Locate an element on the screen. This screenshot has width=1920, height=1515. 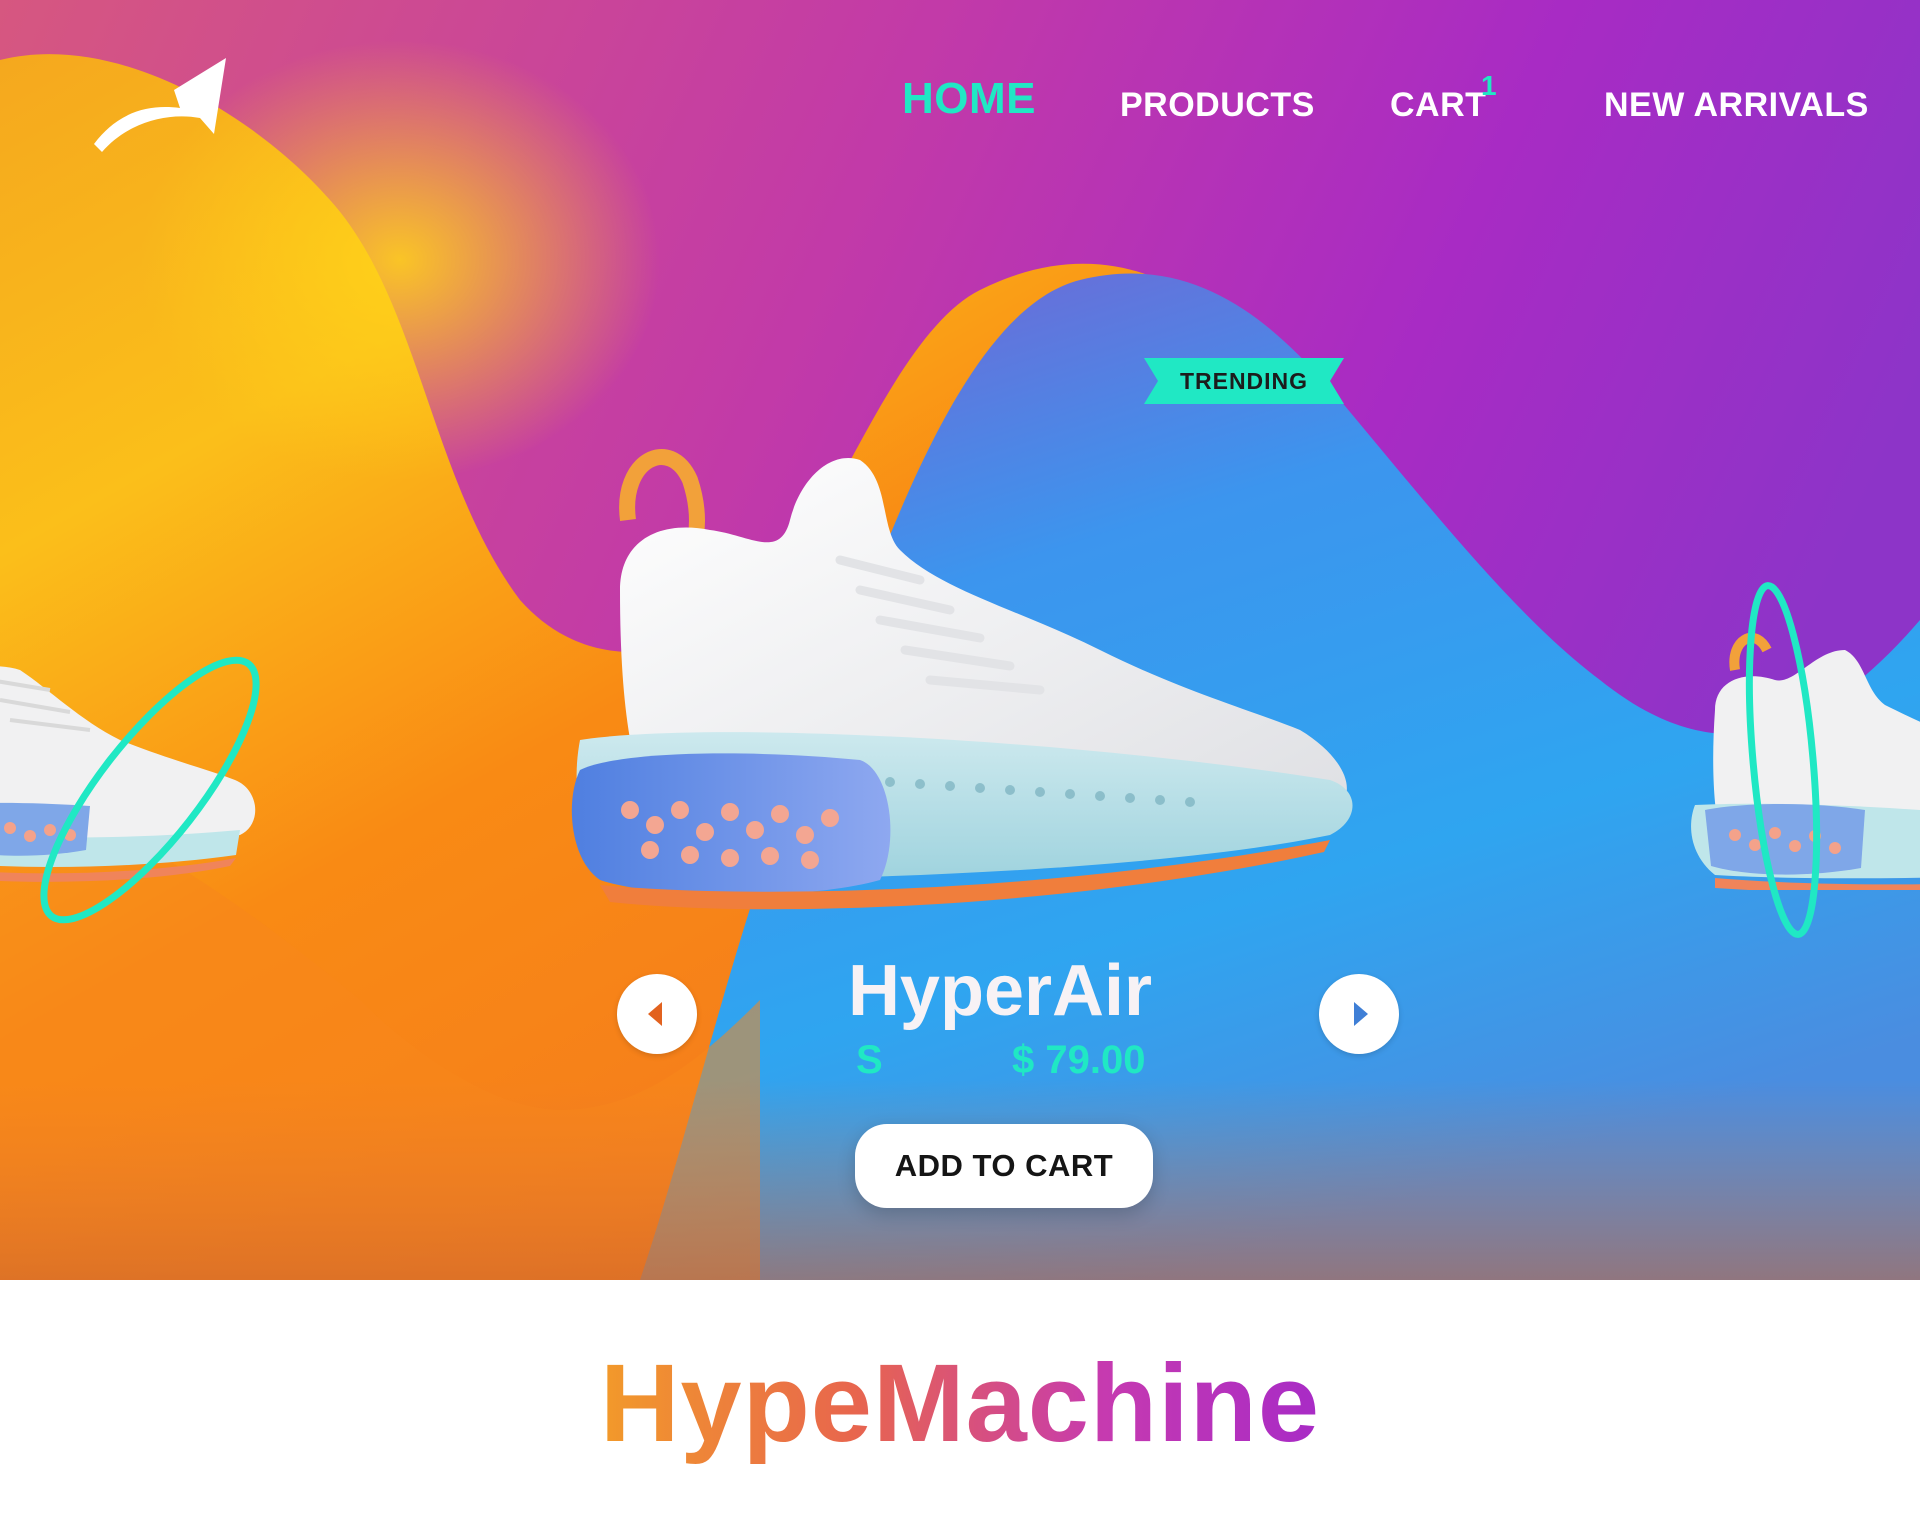
carousel-prev-button is located at coordinates (657, 1014).